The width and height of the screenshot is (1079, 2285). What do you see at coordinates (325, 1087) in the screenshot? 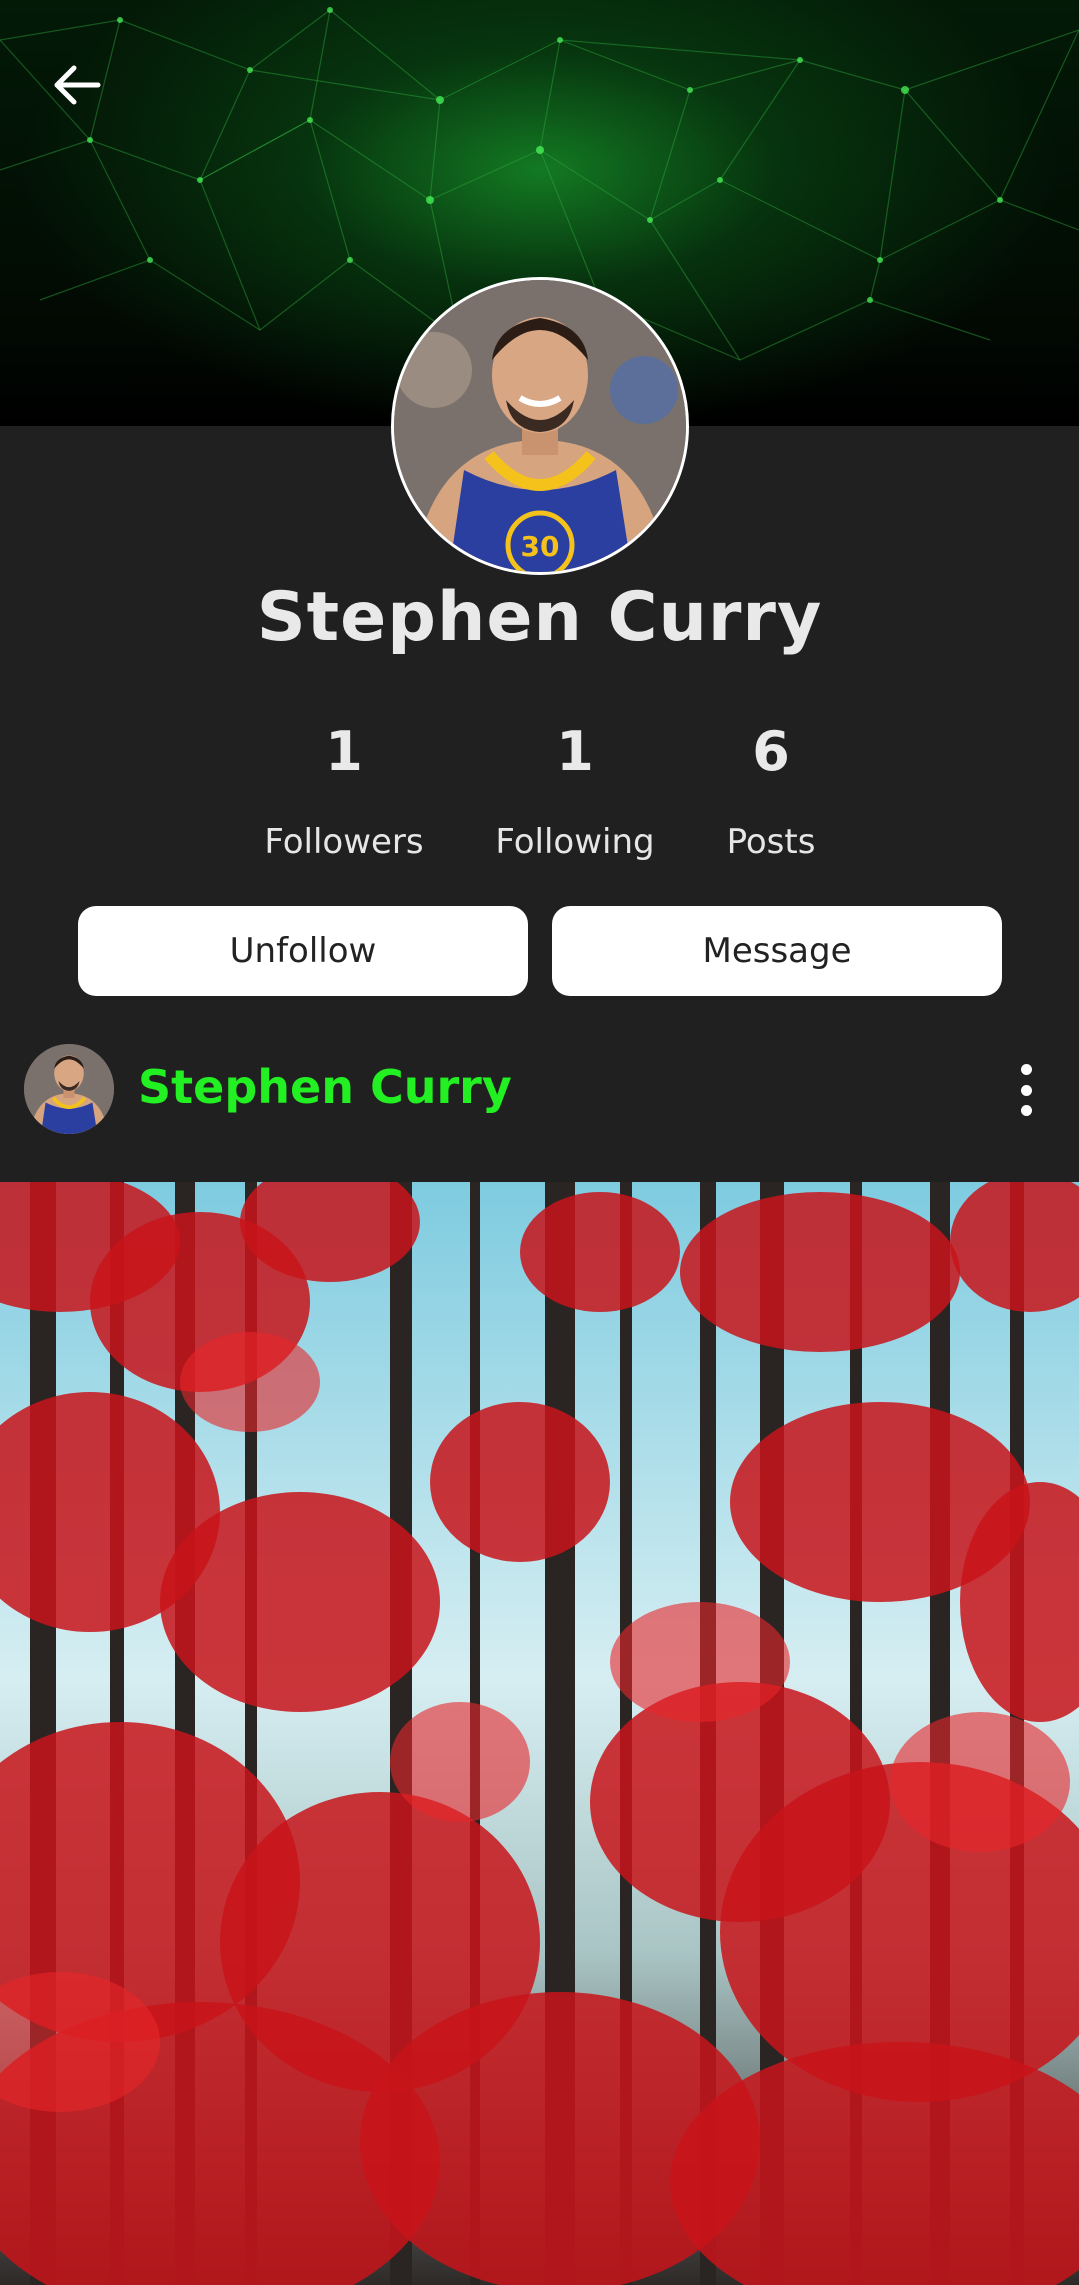
I see `post-author-name: Stephen Curry` at bounding box center [325, 1087].